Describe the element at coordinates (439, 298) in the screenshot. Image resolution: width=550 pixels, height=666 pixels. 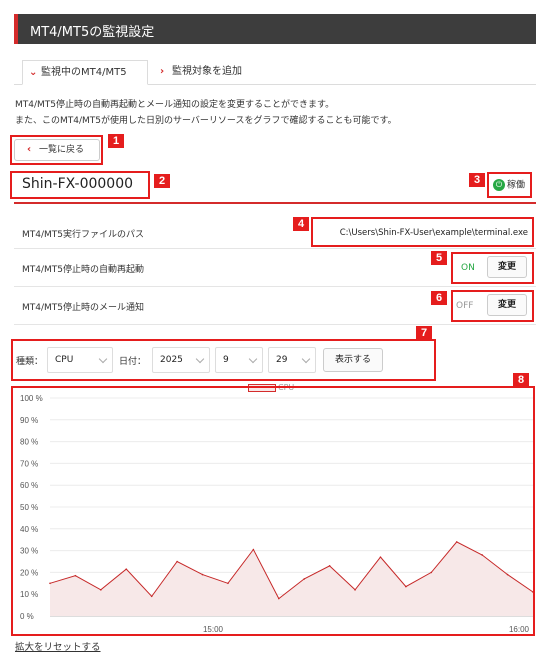
I see `annotation-badge-6: 6` at that location.